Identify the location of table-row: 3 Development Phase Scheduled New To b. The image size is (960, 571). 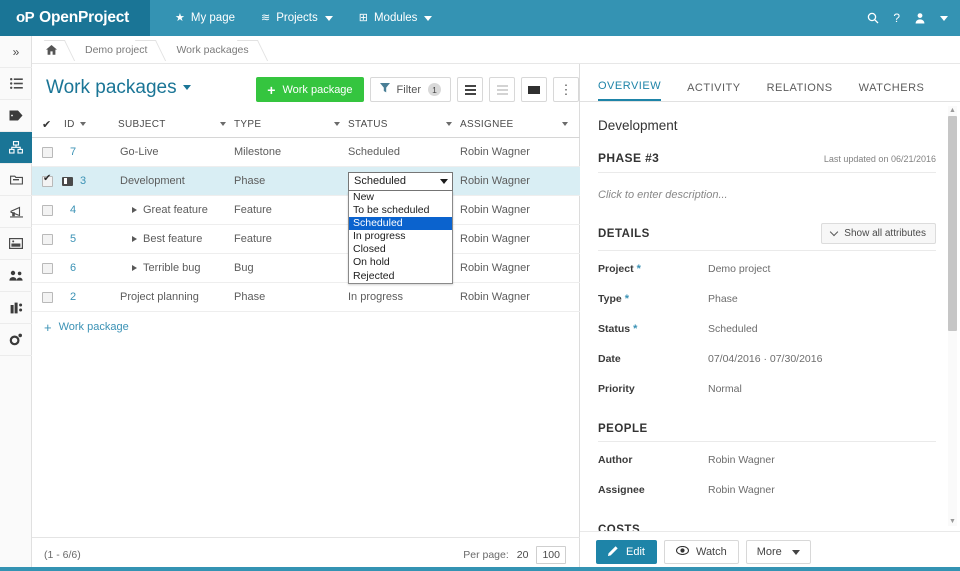
(306, 225).